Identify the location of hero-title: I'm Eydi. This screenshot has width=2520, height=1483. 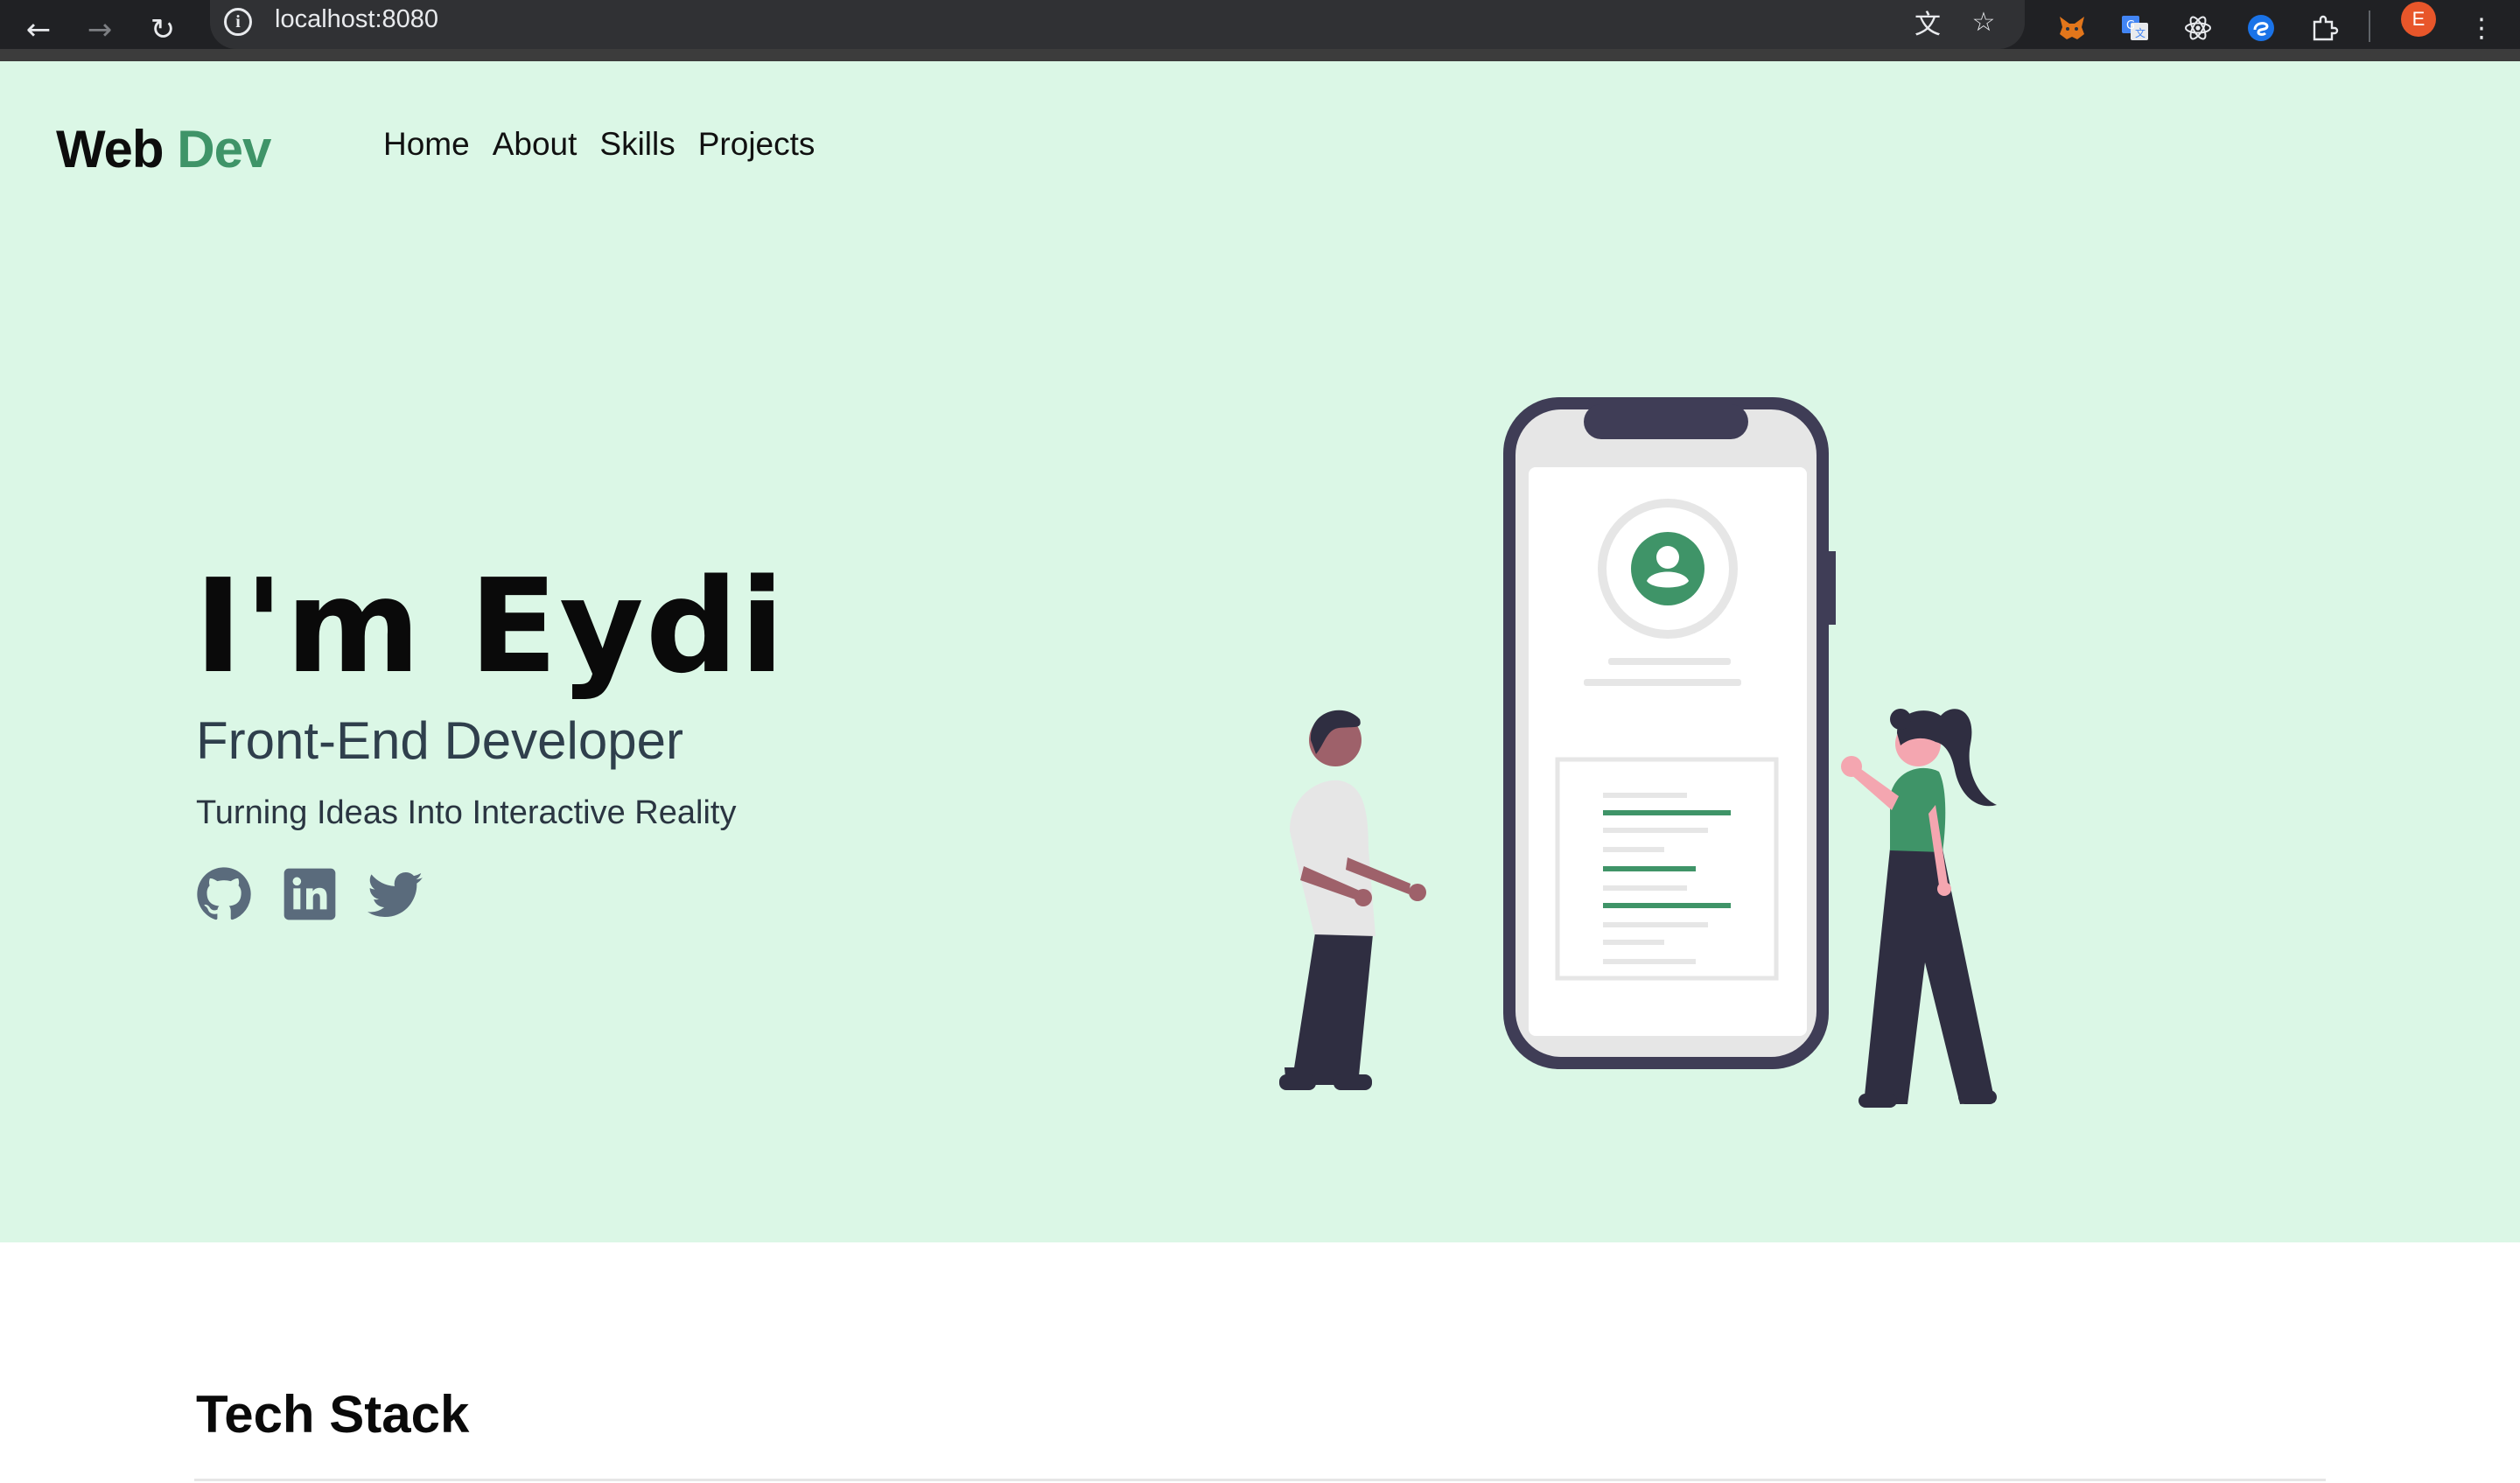
(490, 626).